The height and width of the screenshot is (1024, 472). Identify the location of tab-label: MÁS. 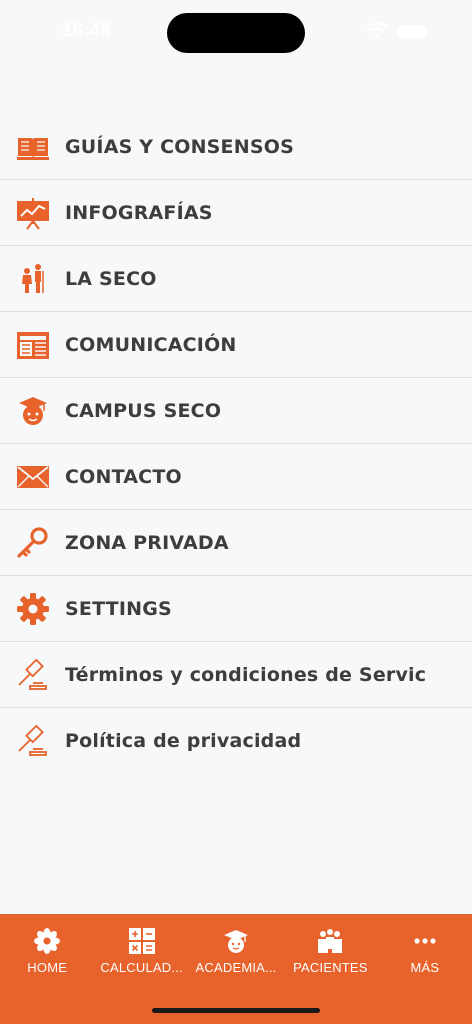
(425, 967).